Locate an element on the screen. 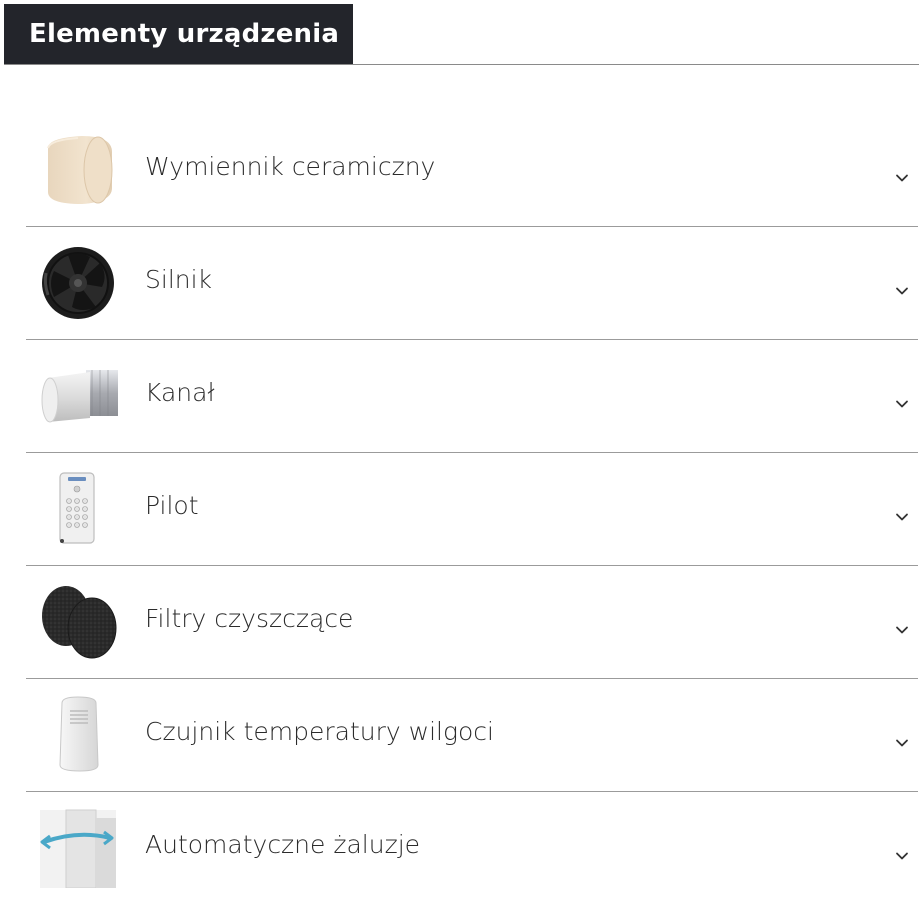 This screenshot has width=921, height=905. ceramic-exchanger-icon is located at coordinates (78, 170).